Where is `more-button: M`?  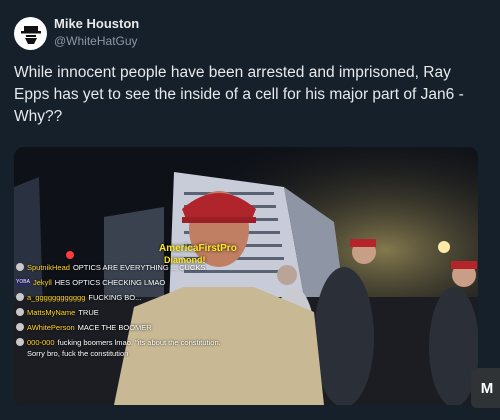
more-button: M is located at coordinates (485, 388).